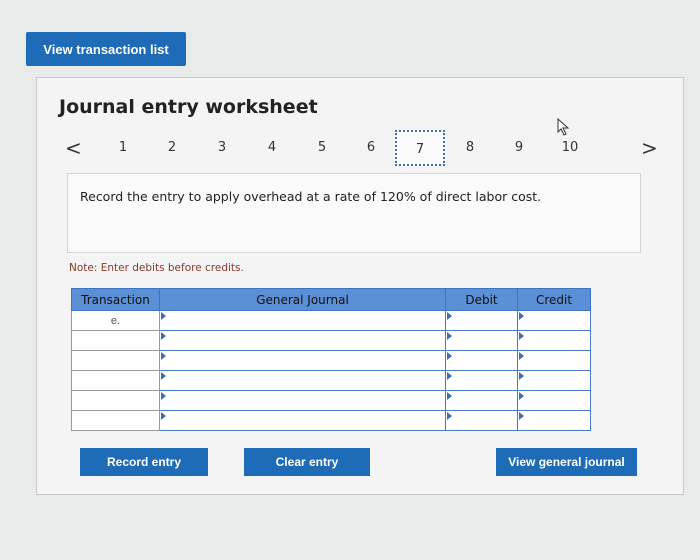  Describe the element at coordinates (566, 462) in the screenshot. I see `view-general-journal-button: View general journal` at that location.